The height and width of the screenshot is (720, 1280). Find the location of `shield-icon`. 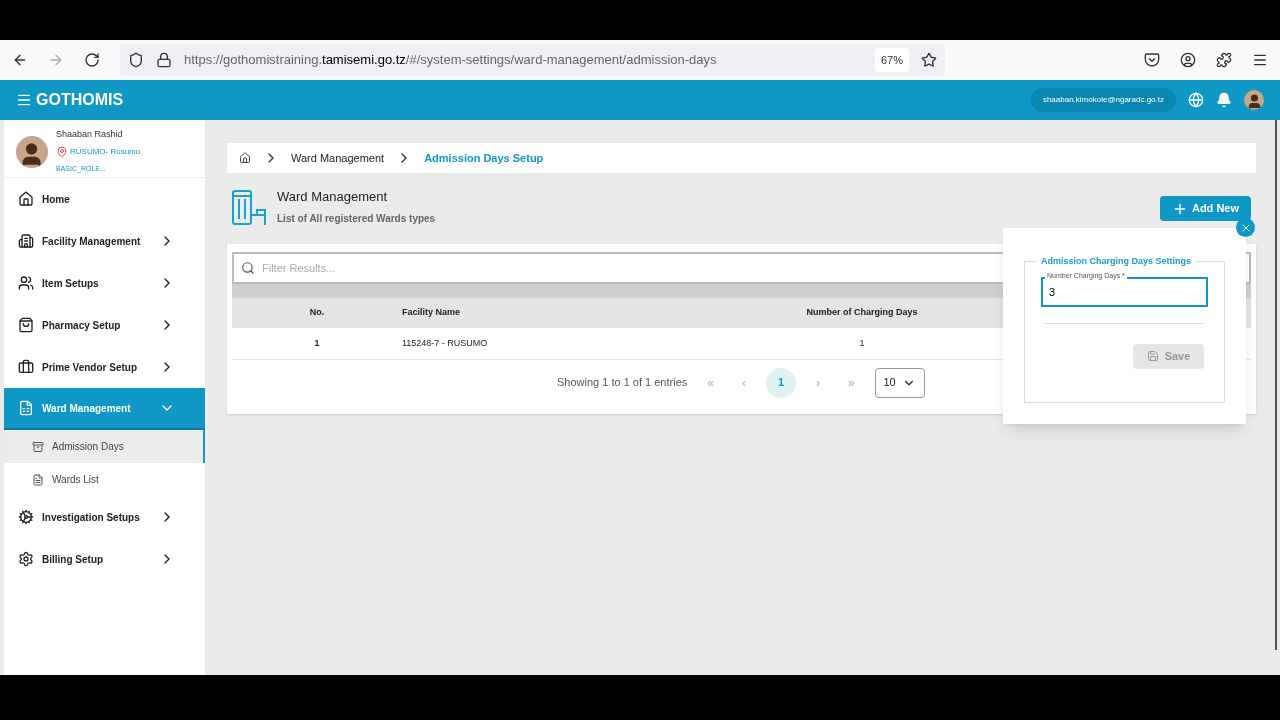

shield-icon is located at coordinates (136, 60).